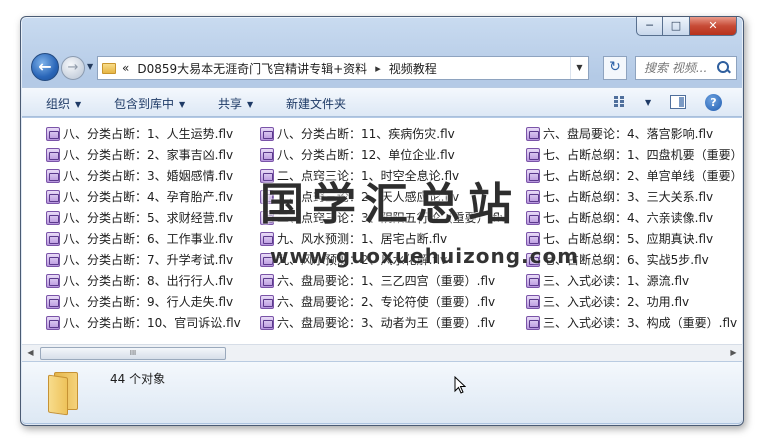 The image size is (764, 444). I want to click on back-button: ←, so click(45, 67).